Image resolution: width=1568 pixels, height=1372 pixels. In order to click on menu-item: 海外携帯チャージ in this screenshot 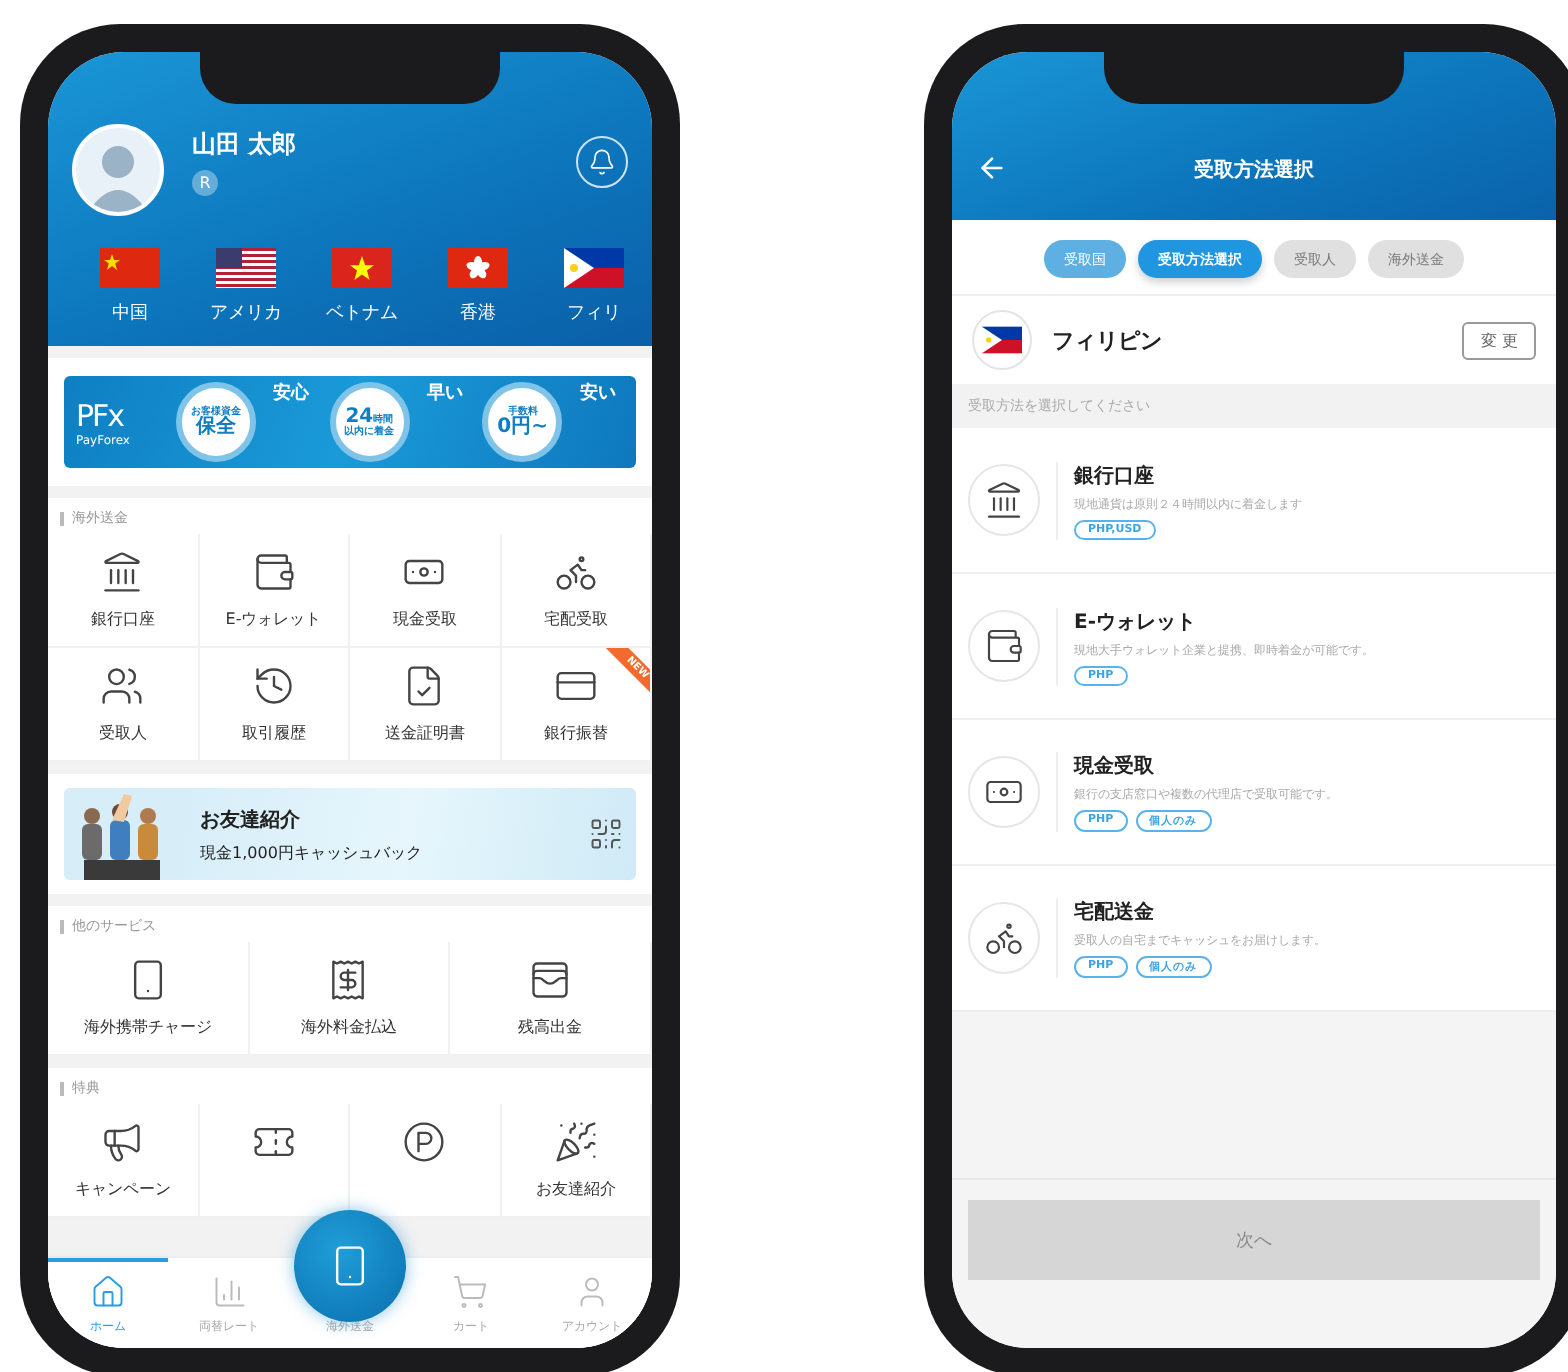, I will do `click(149, 999)`.